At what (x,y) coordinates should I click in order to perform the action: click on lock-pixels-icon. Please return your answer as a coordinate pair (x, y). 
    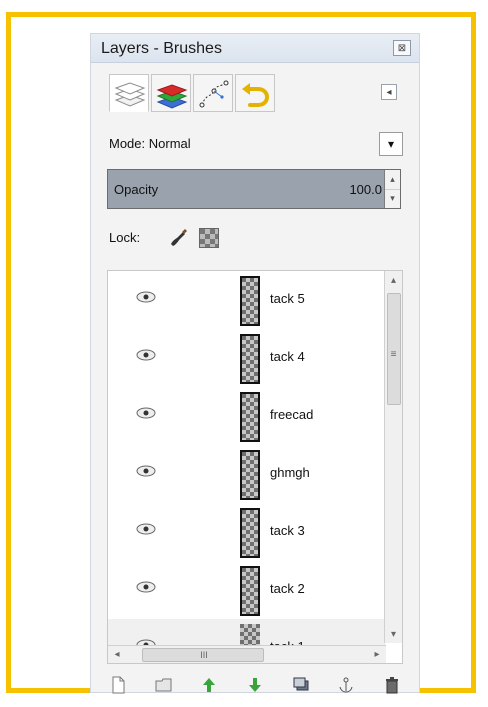
    Looking at the image, I should click on (178, 237).